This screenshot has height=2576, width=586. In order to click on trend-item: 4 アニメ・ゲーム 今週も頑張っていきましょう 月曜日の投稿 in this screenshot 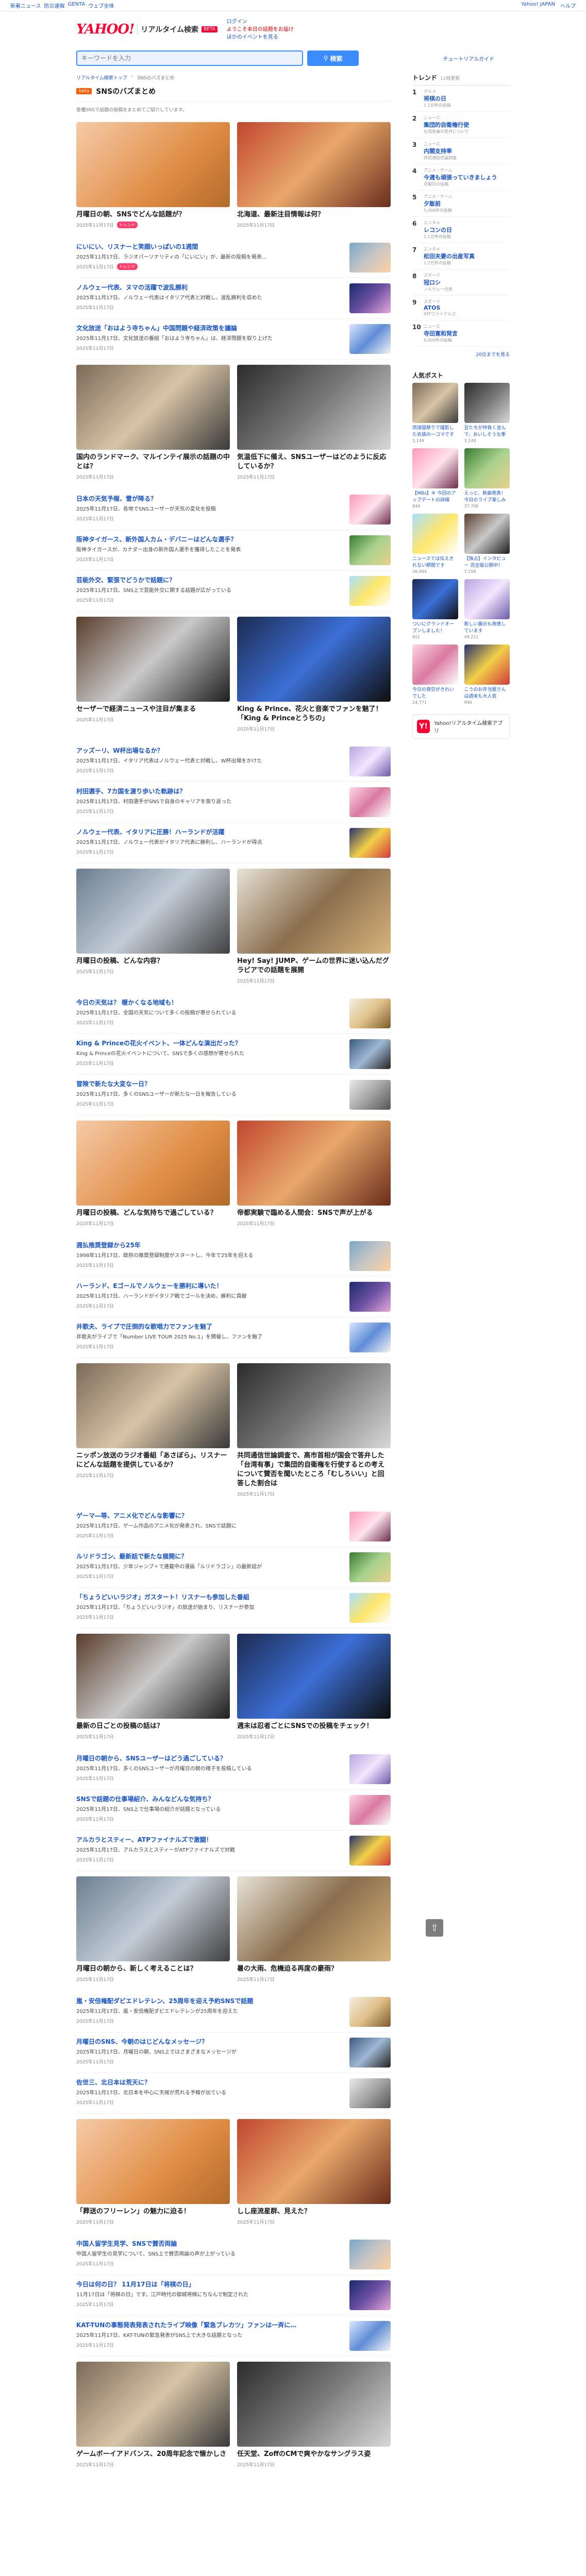, I will do `click(461, 177)`.